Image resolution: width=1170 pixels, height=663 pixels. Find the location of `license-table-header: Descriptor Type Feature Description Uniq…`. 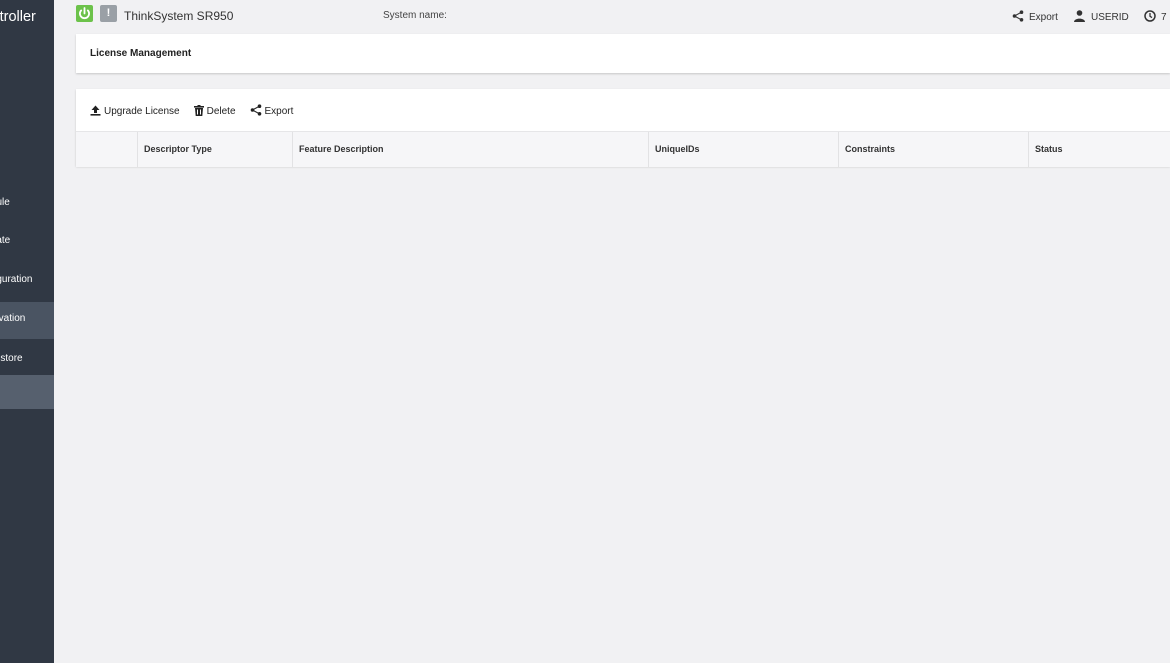

license-table-header: Descriptor Type Feature Description Uniq… is located at coordinates (623, 149).